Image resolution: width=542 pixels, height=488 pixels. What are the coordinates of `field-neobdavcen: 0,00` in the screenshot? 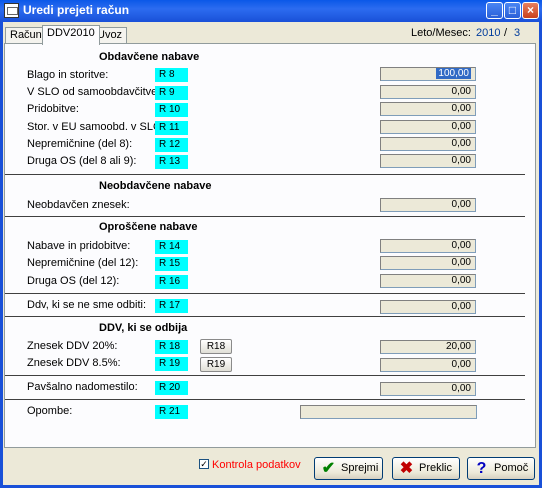 It's located at (428, 205).